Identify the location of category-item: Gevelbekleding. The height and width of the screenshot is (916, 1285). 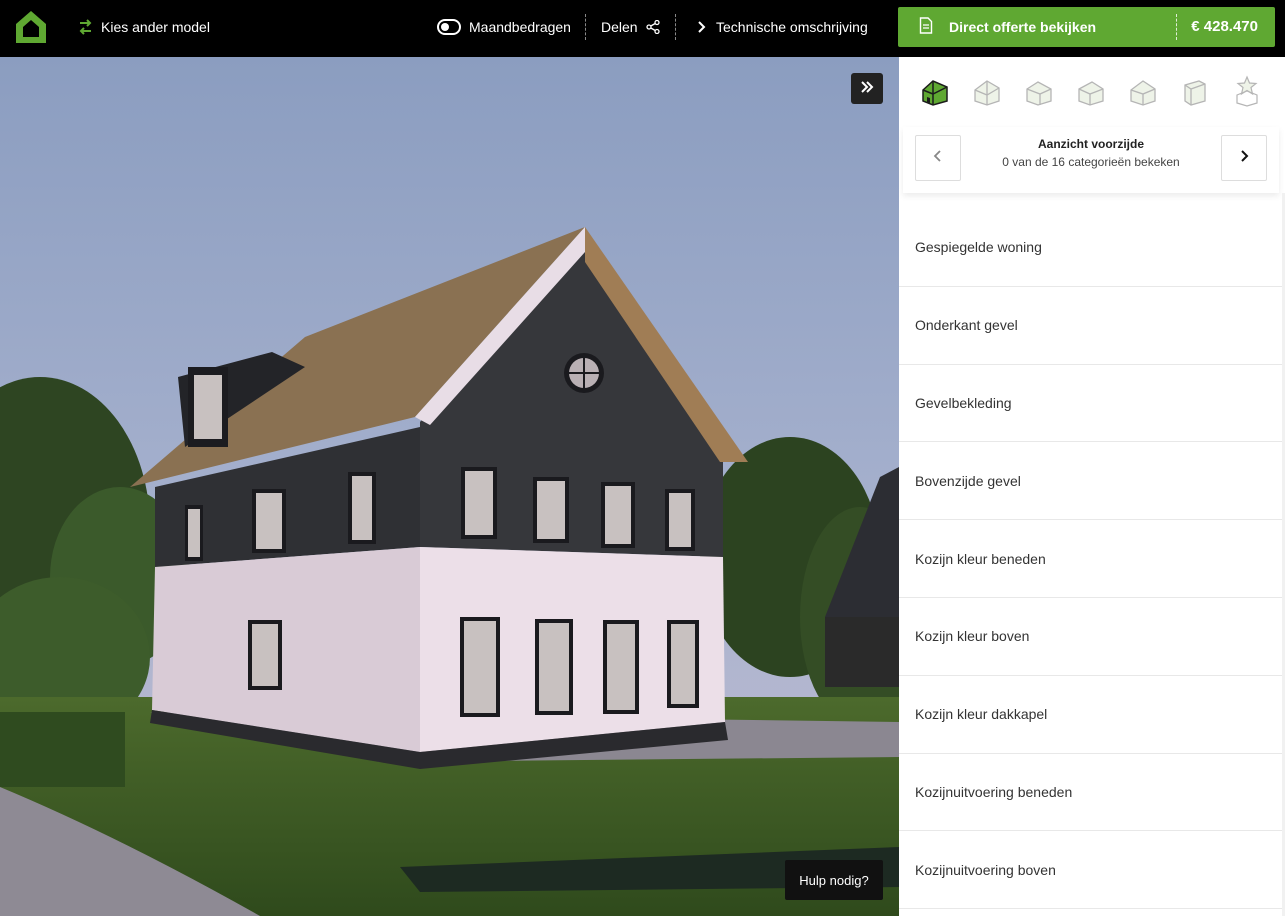
(1092, 404).